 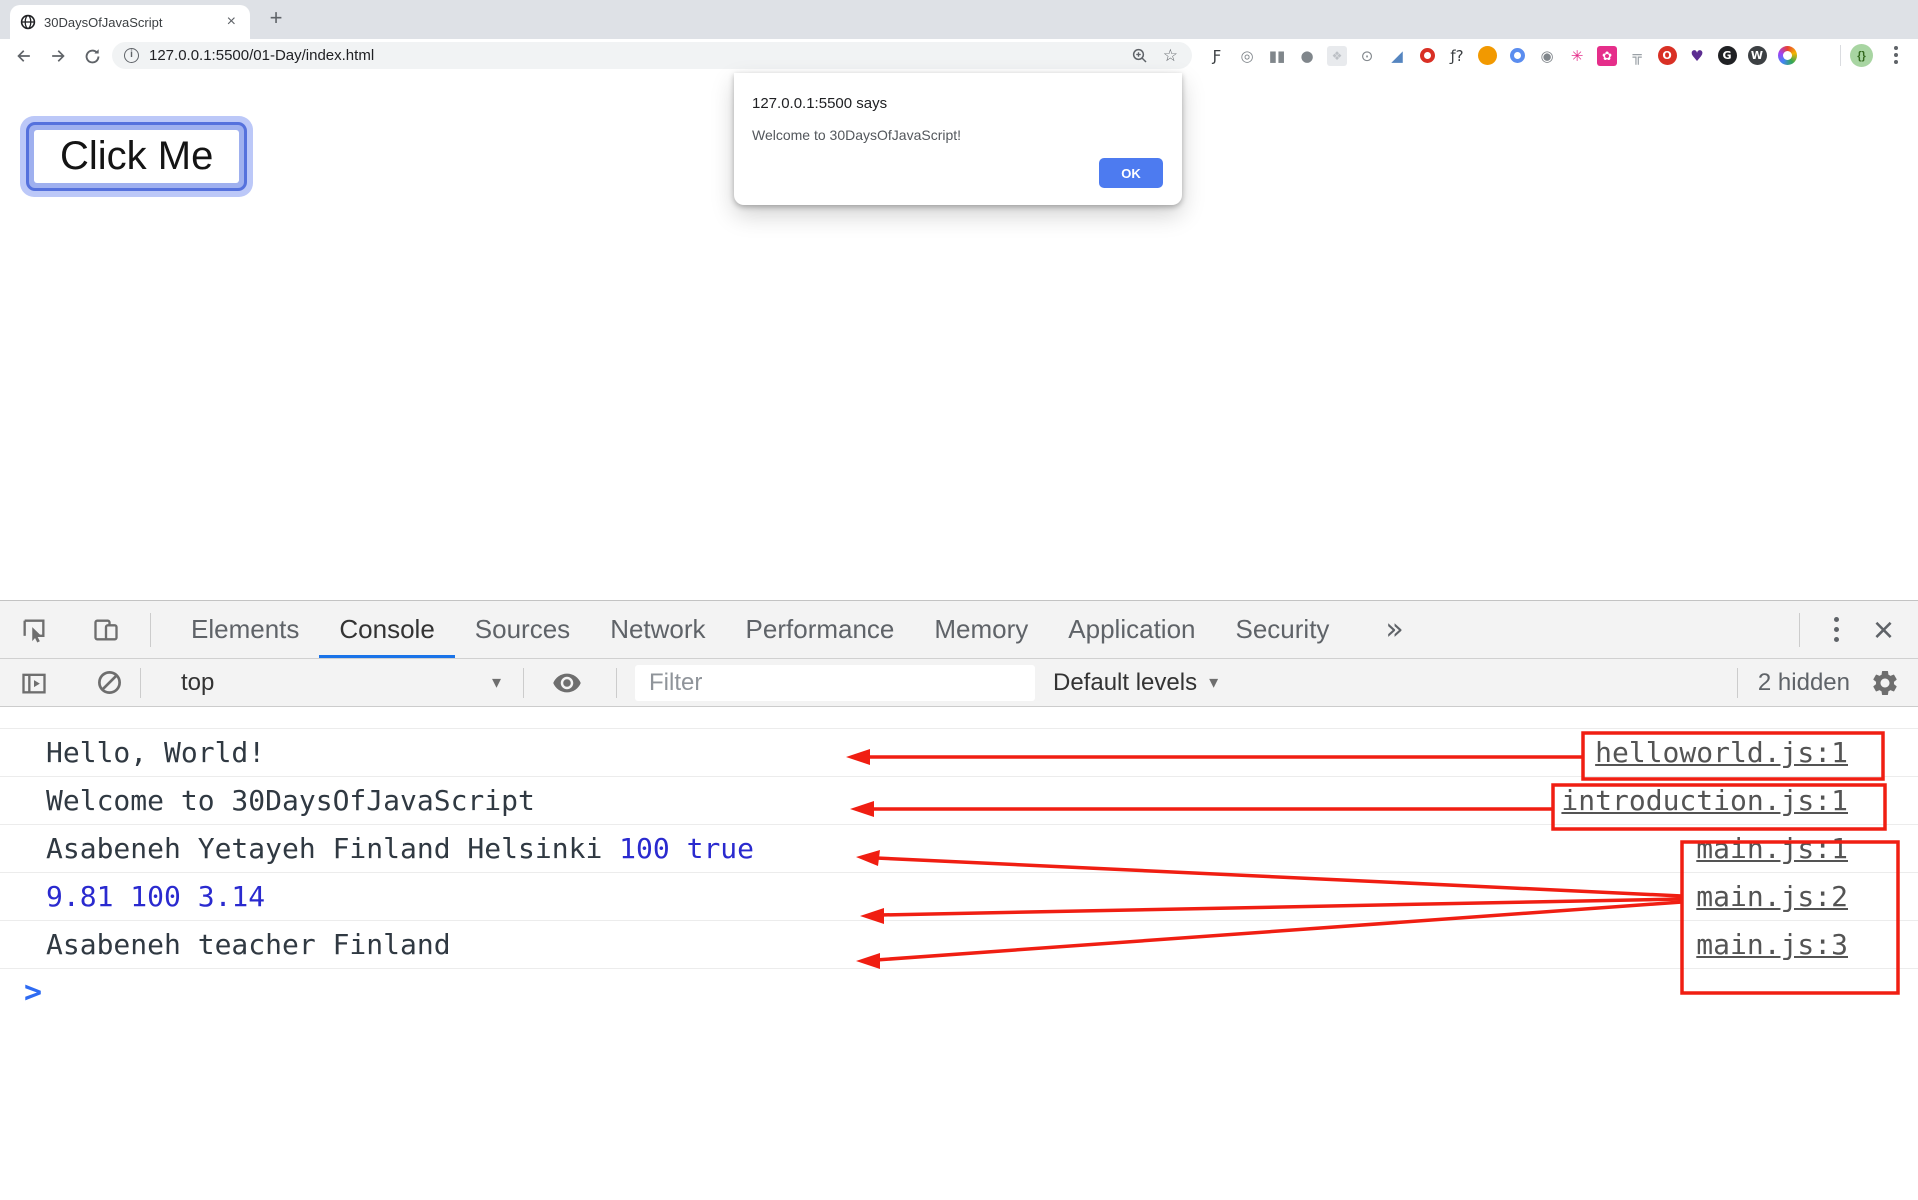 I want to click on eyedropper-icon: ◢, so click(x=1397, y=56).